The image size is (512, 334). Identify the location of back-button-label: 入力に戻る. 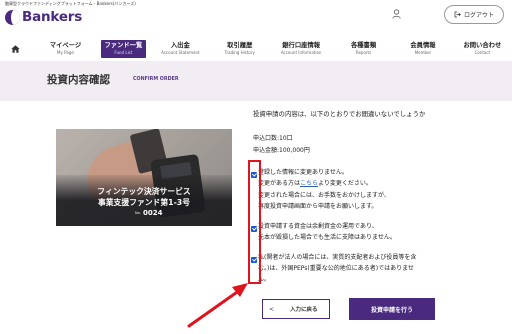
(304, 310).